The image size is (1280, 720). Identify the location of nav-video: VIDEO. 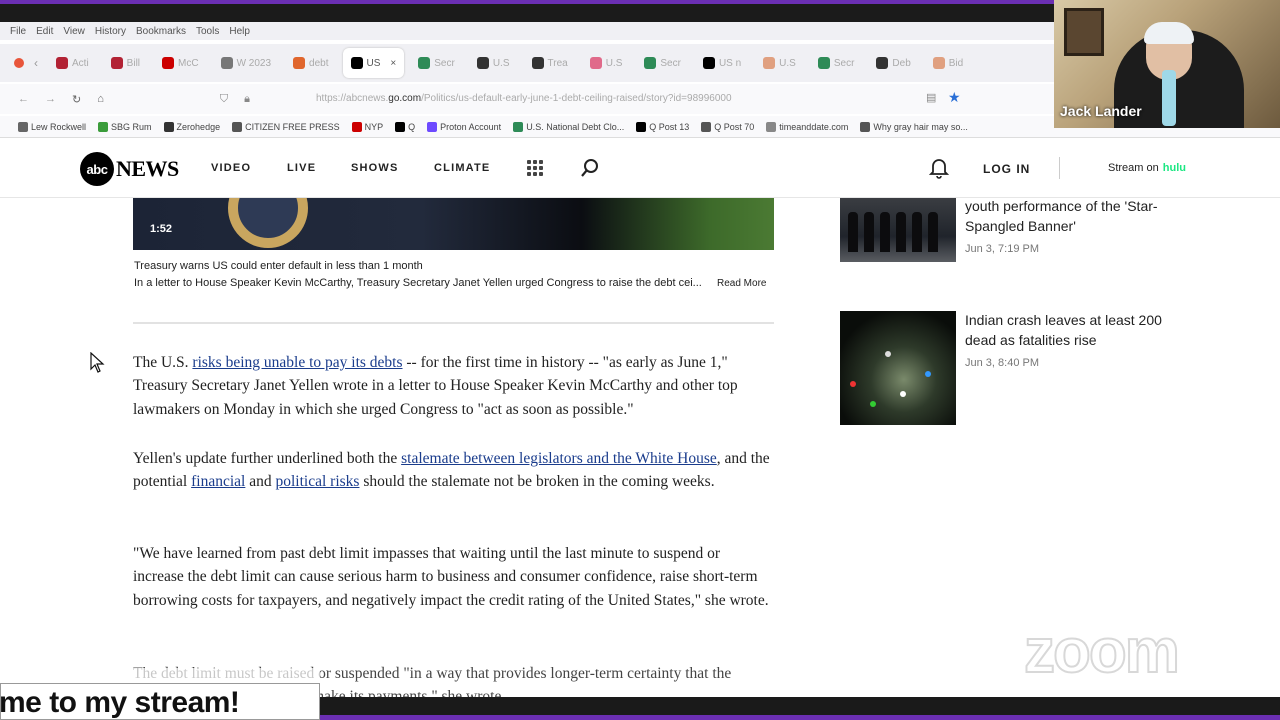
(231, 168).